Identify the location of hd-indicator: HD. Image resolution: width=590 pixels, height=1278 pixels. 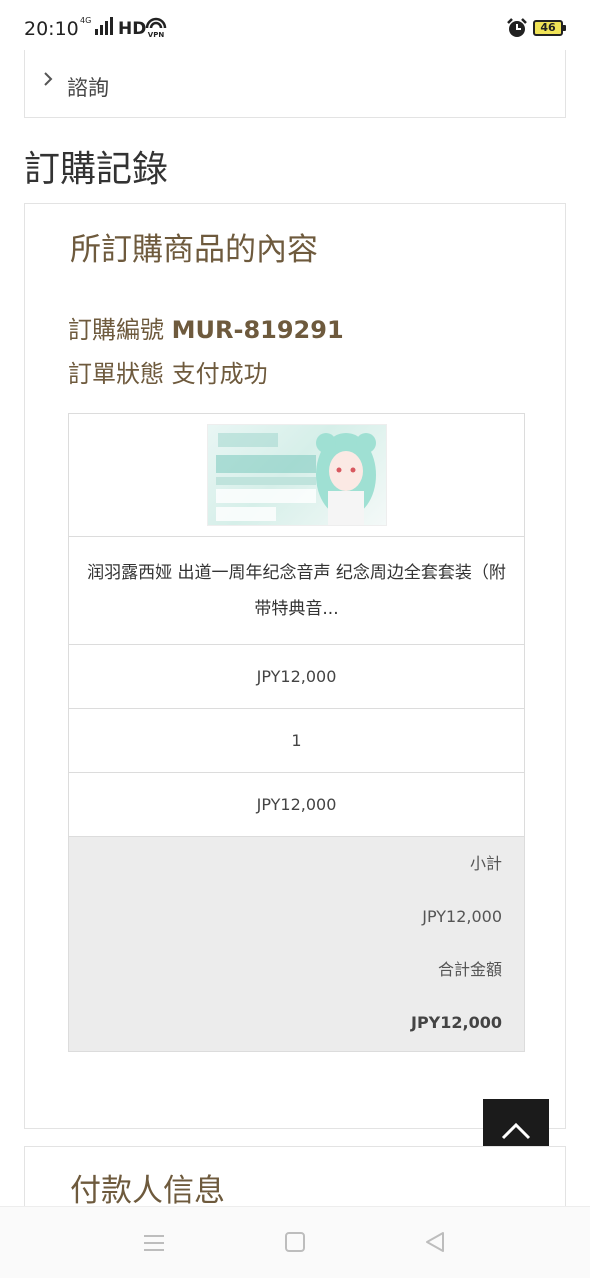
(132, 29).